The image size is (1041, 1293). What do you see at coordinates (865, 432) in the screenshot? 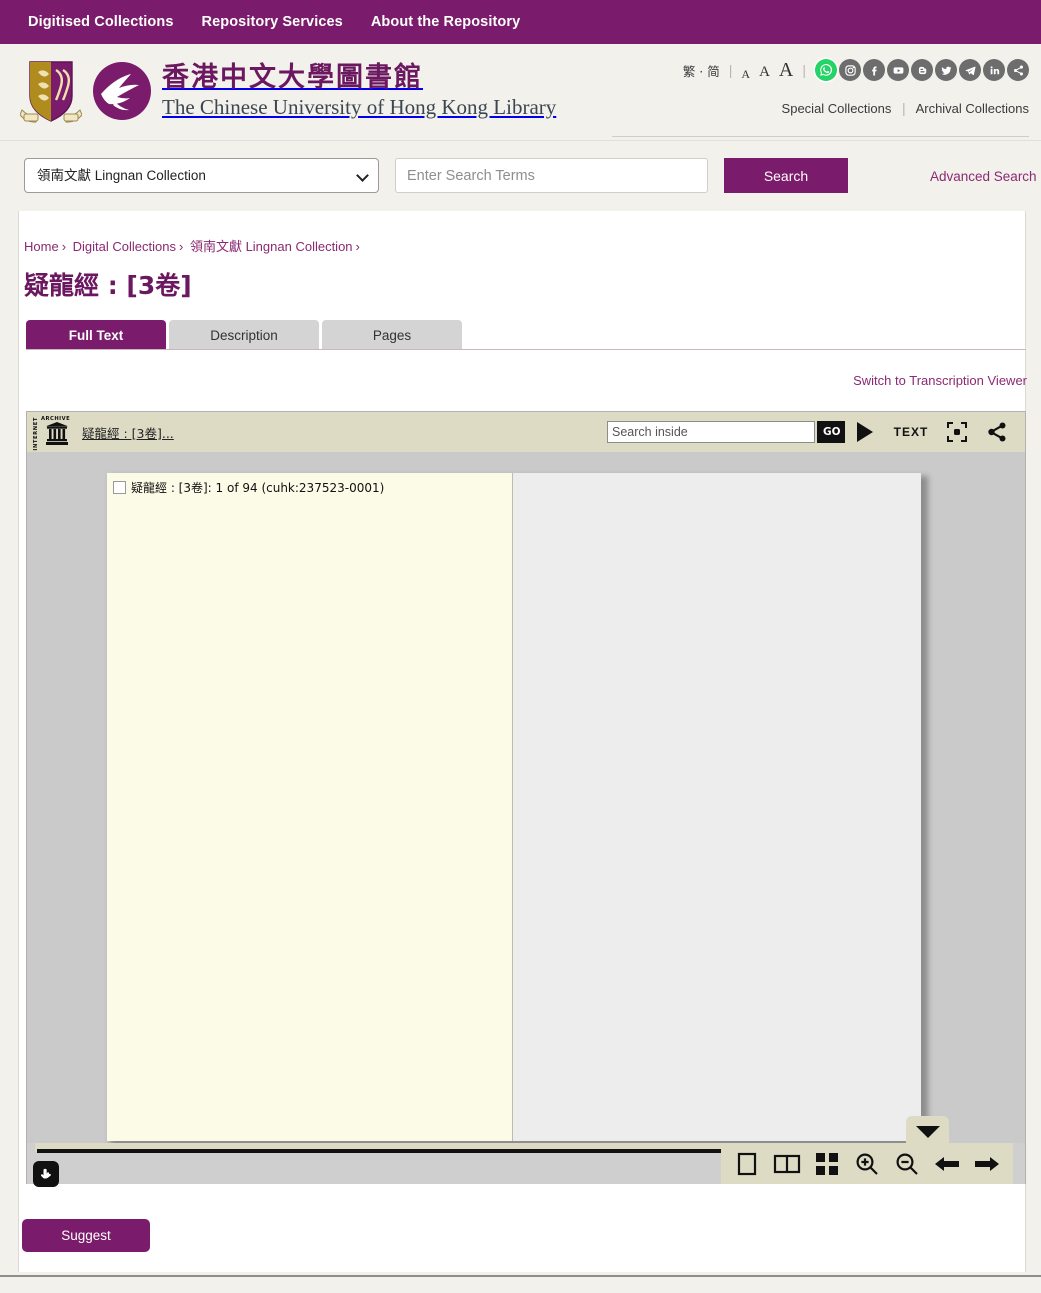
I see `play-icon` at bounding box center [865, 432].